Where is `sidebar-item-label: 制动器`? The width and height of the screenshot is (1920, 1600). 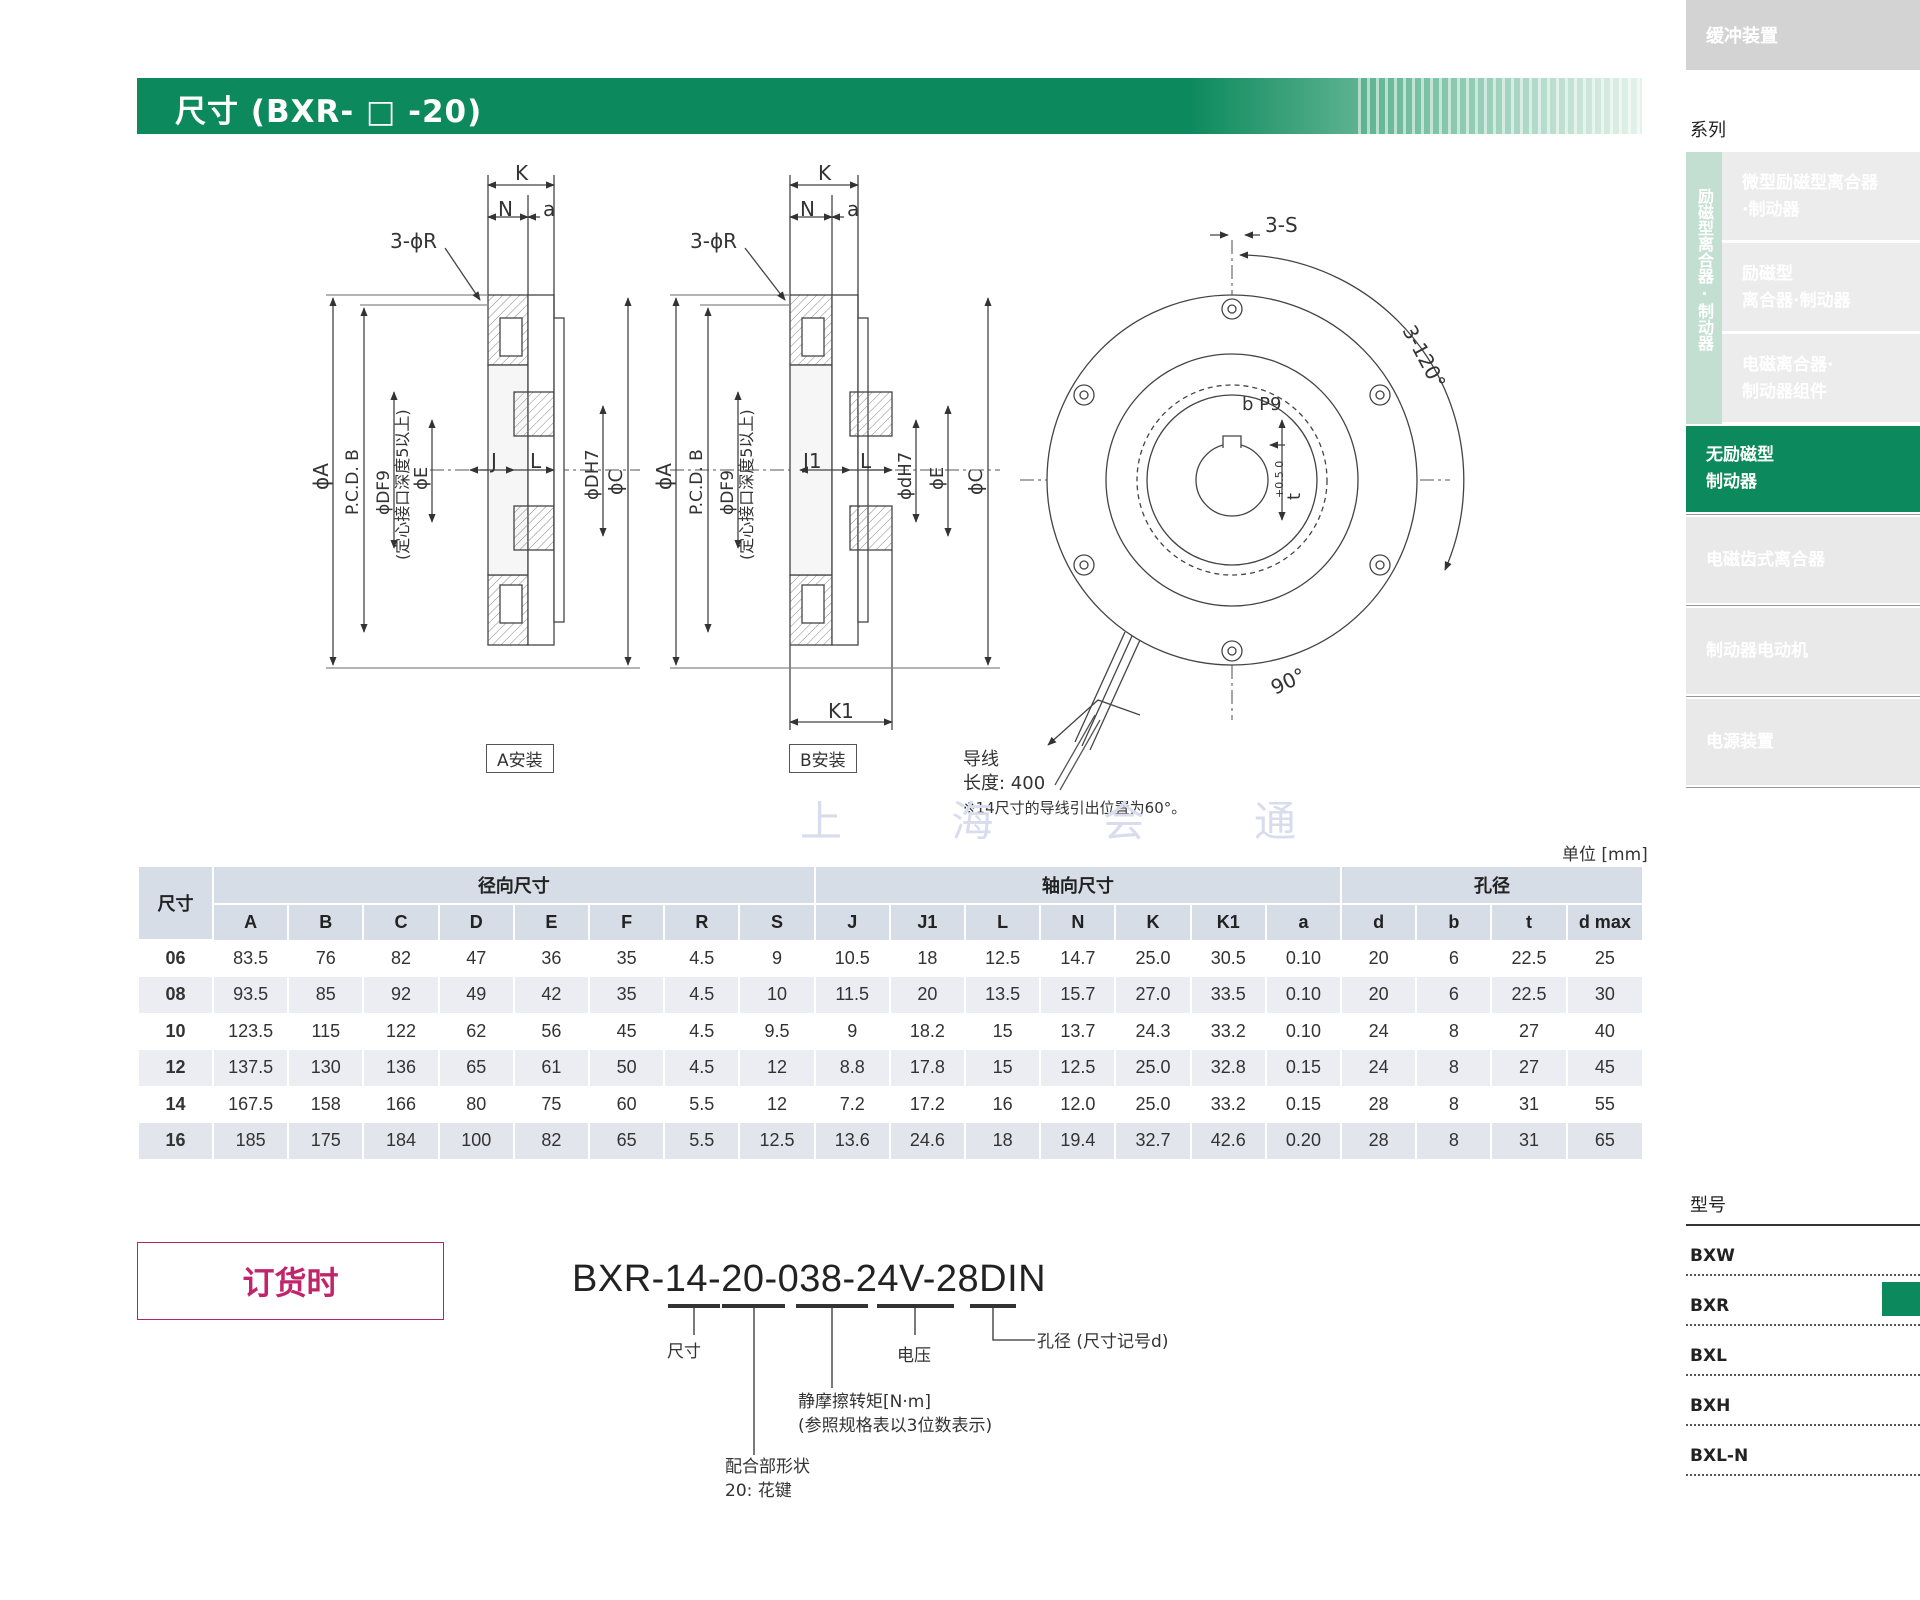 sidebar-item-label: 制动器 is located at coordinates (1731, 482).